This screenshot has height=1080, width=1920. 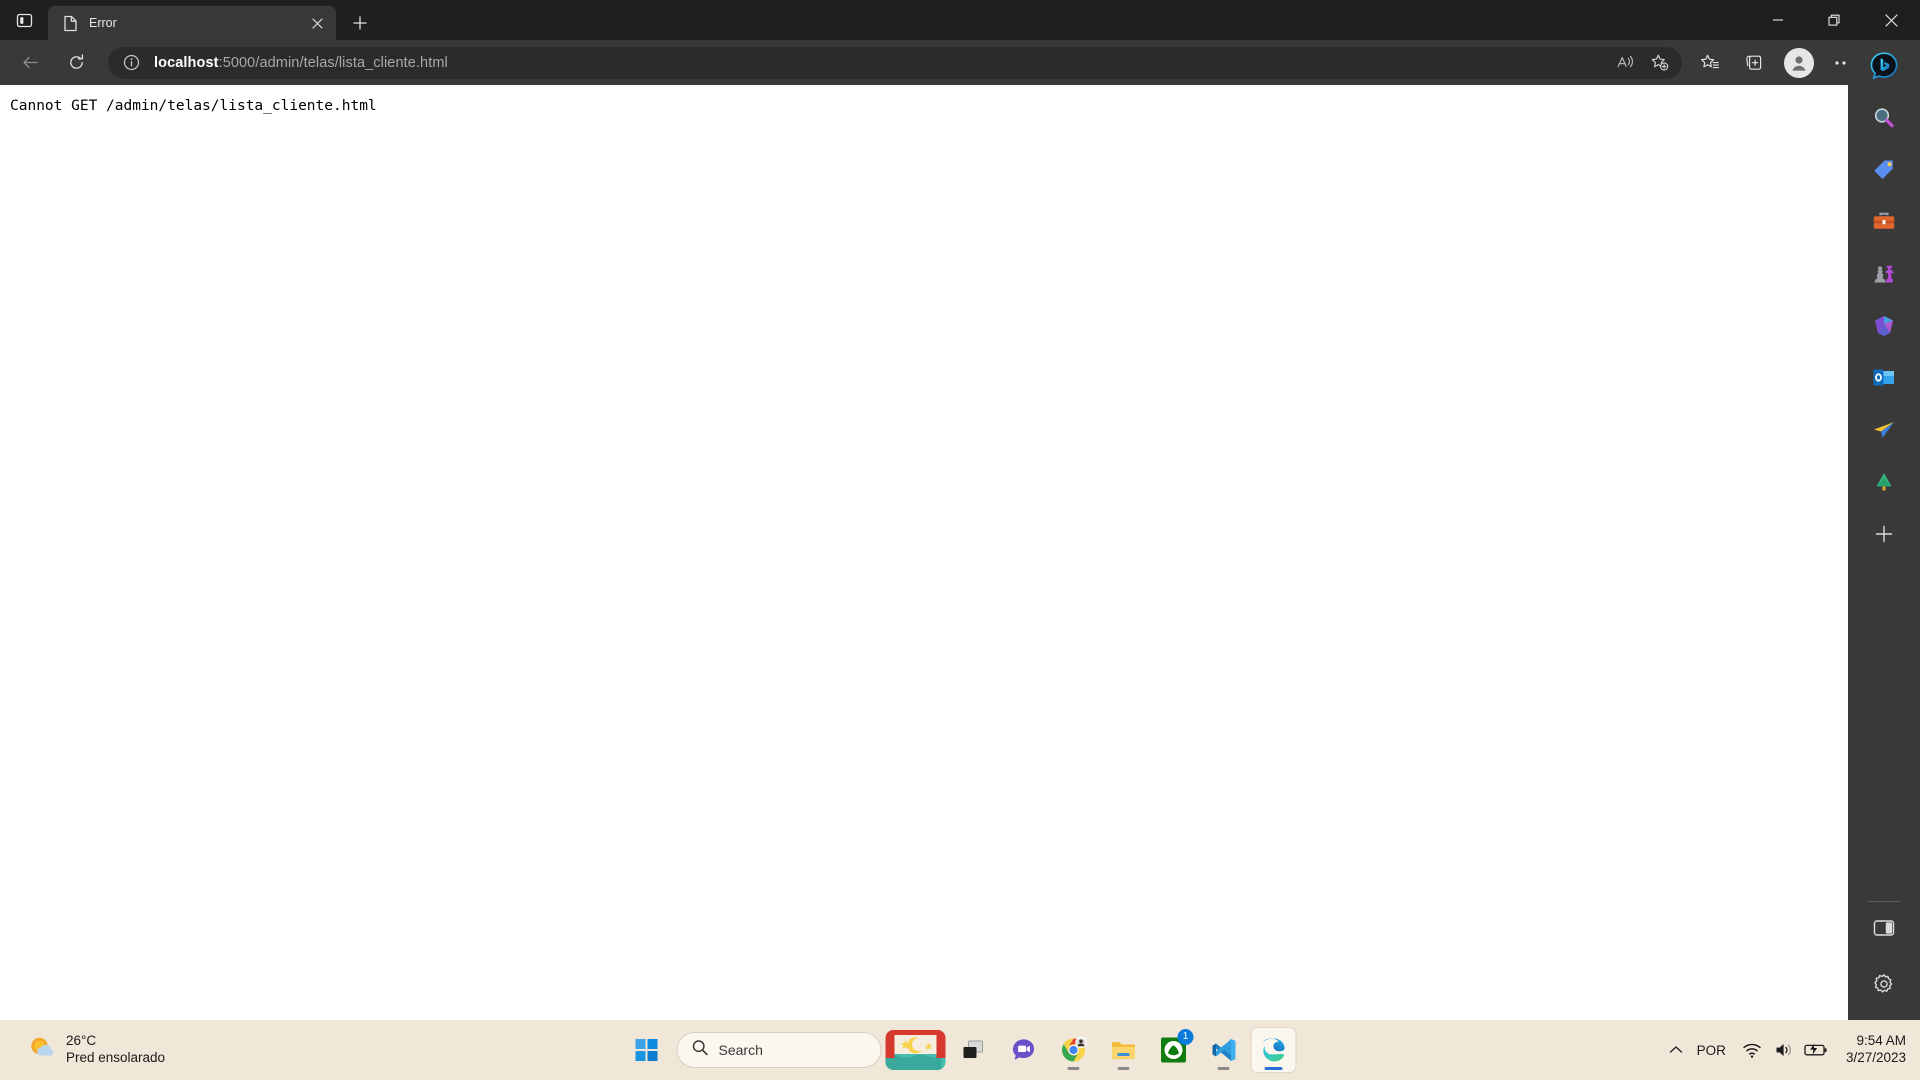 What do you see at coordinates (1884, 326) in the screenshot?
I see `sidebar-item-office` at bounding box center [1884, 326].